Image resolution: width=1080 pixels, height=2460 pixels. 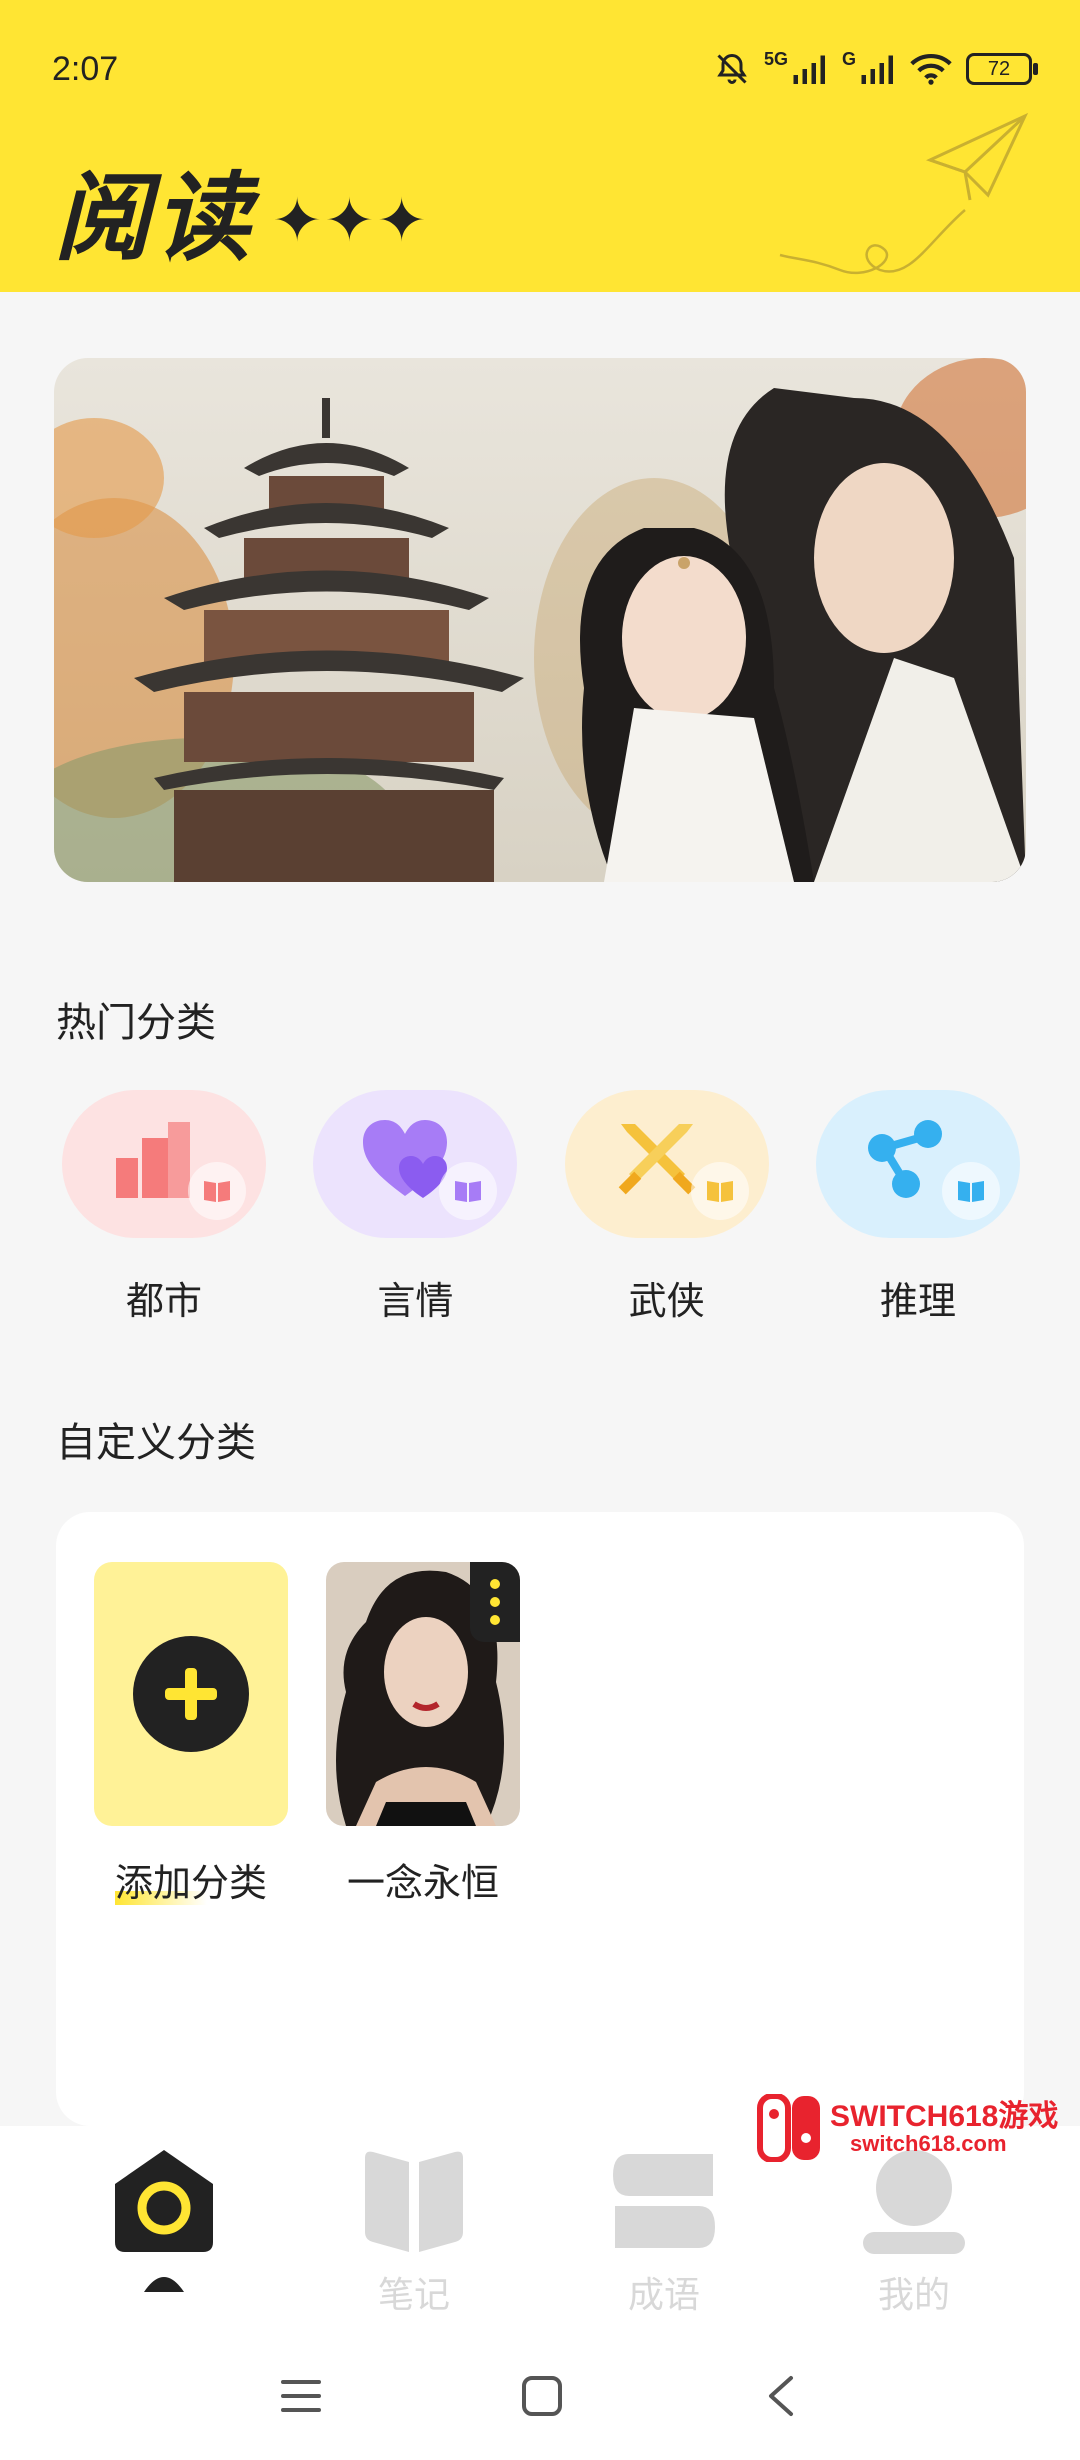 I want to click on tab-profile: 我的, so click(x=914, y=2232).